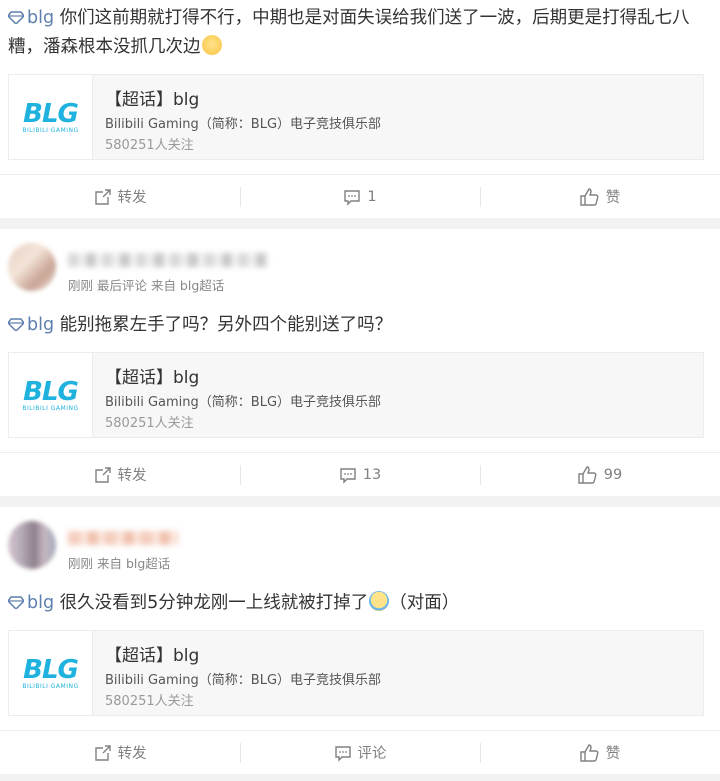 The height and width of the screenshot is (781, 720). Describe the element at coordinates (379, 601) in the screenshot. I see `laugh-cry-emoji-icon` at that location.